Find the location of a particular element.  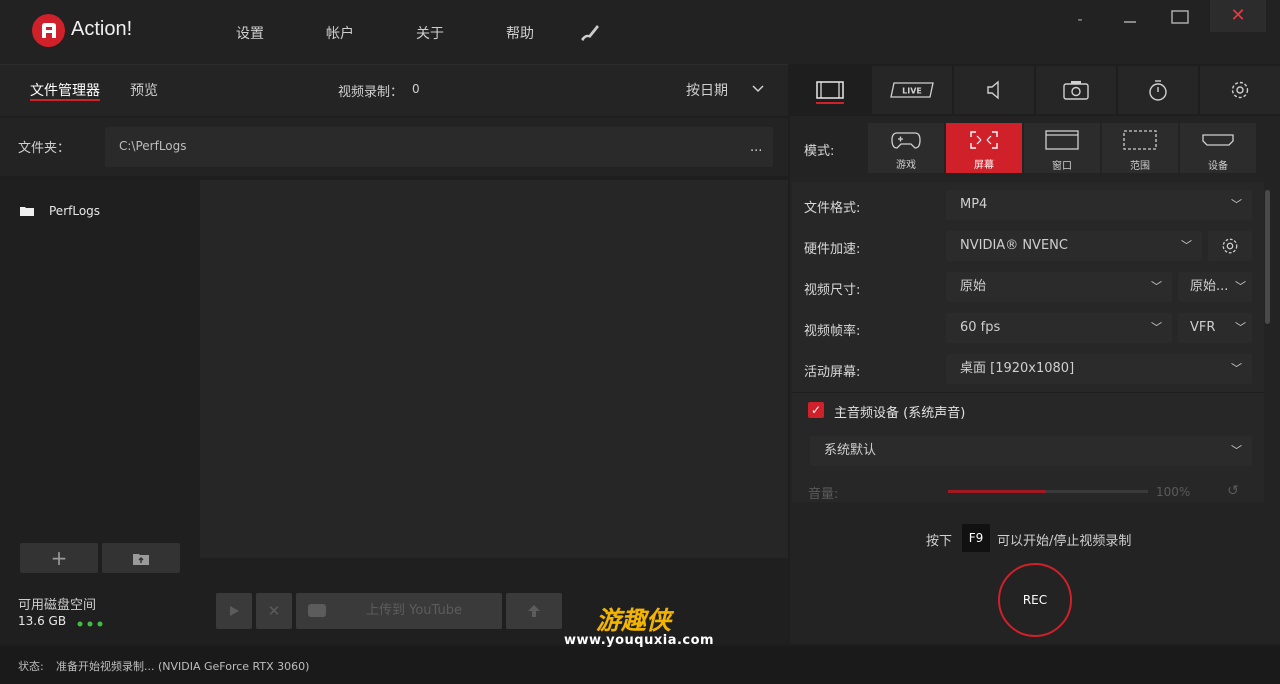

tab-audio is located at coordinates (994, 90).